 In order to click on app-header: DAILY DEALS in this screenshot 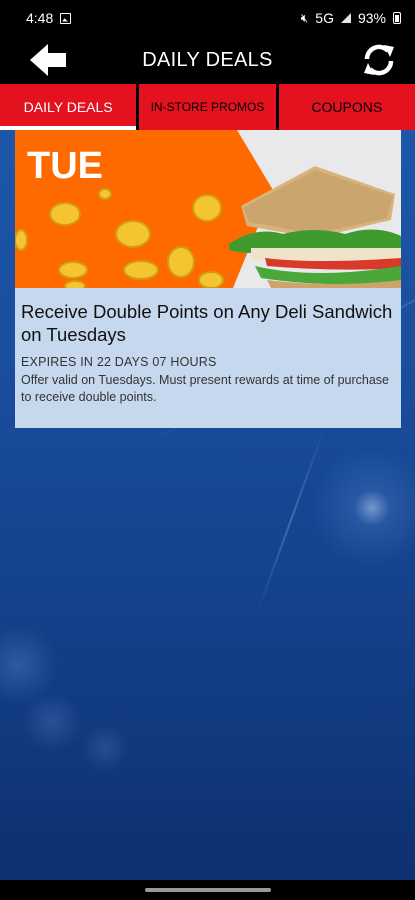, I will do `click(207, 60)`.